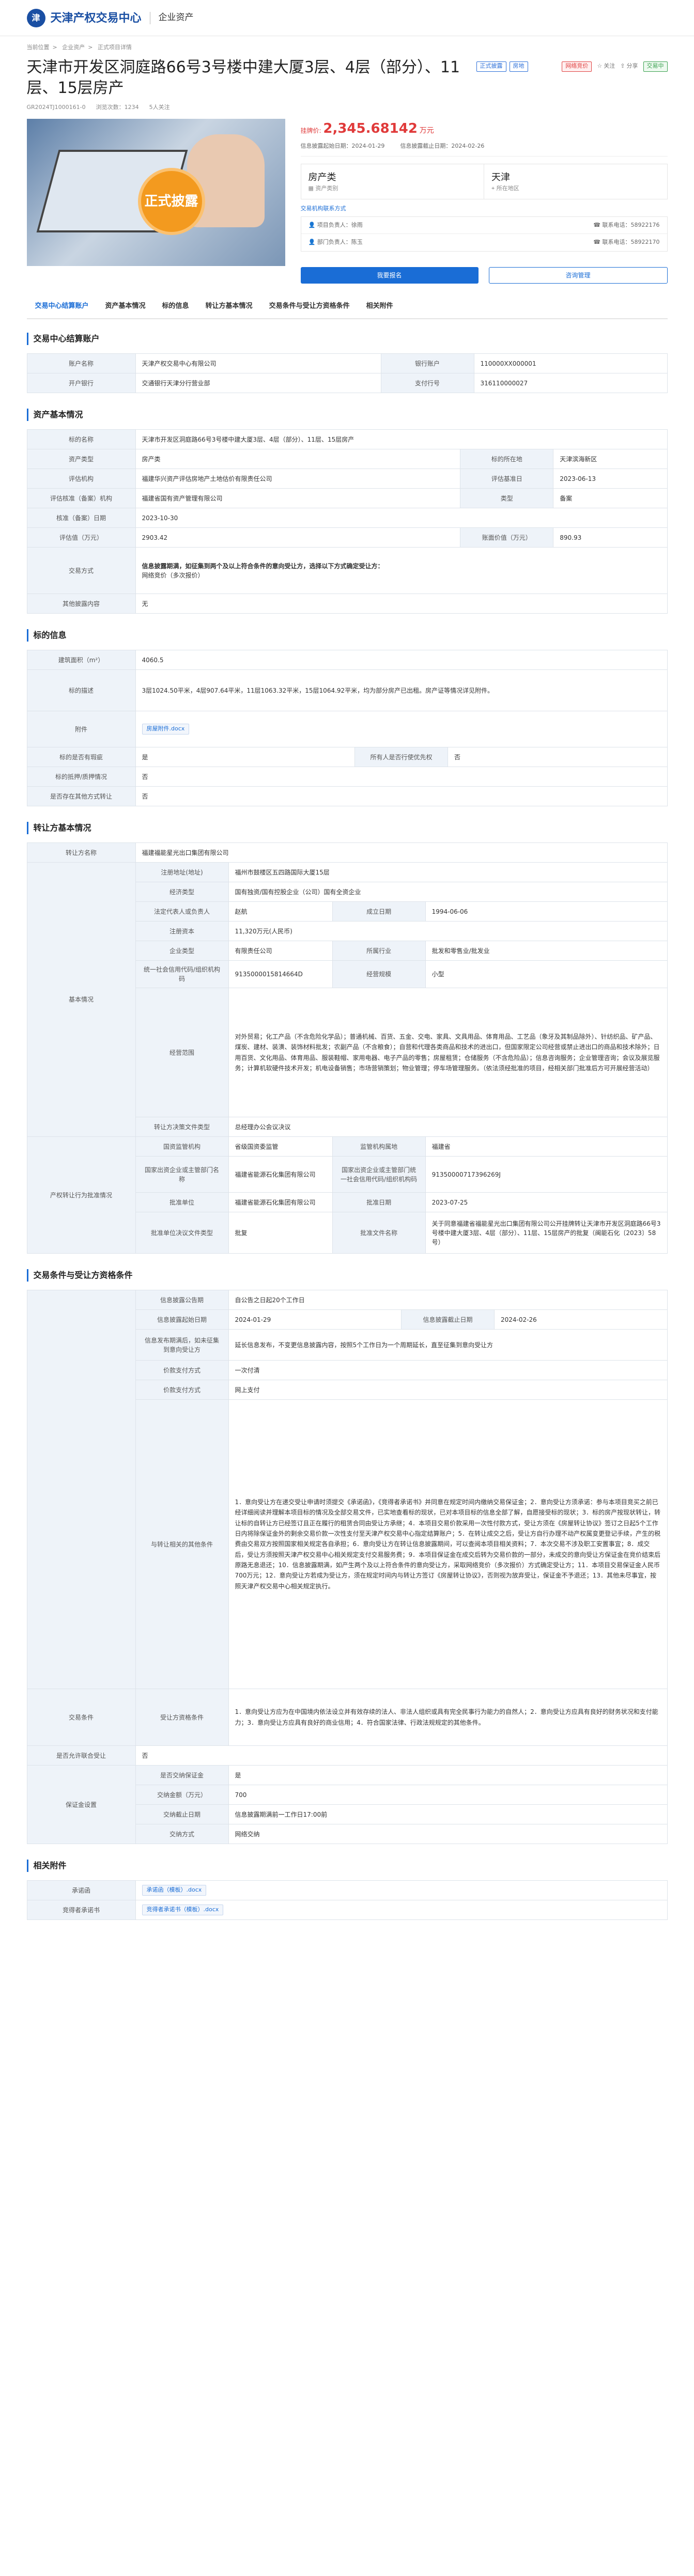 This screenshot has width=694, height=2576. What do you see at coordinates (347, 1805) in the screenshot?
I see `table-row: 保证金设置 是否交纳保证金是` at bounding box center [347, 1805].